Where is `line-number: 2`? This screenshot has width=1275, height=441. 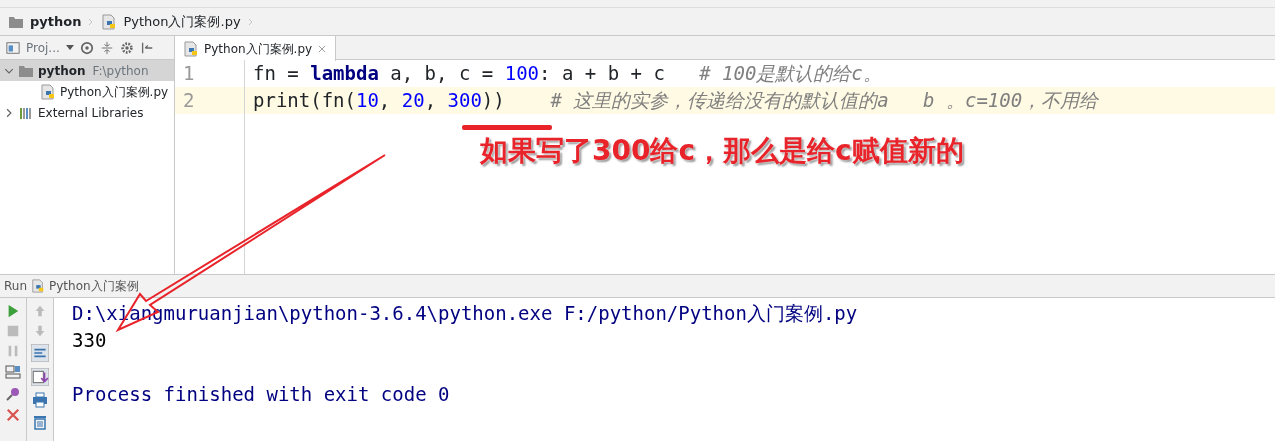 line-number: 2 is located at coordinates (209, 100).